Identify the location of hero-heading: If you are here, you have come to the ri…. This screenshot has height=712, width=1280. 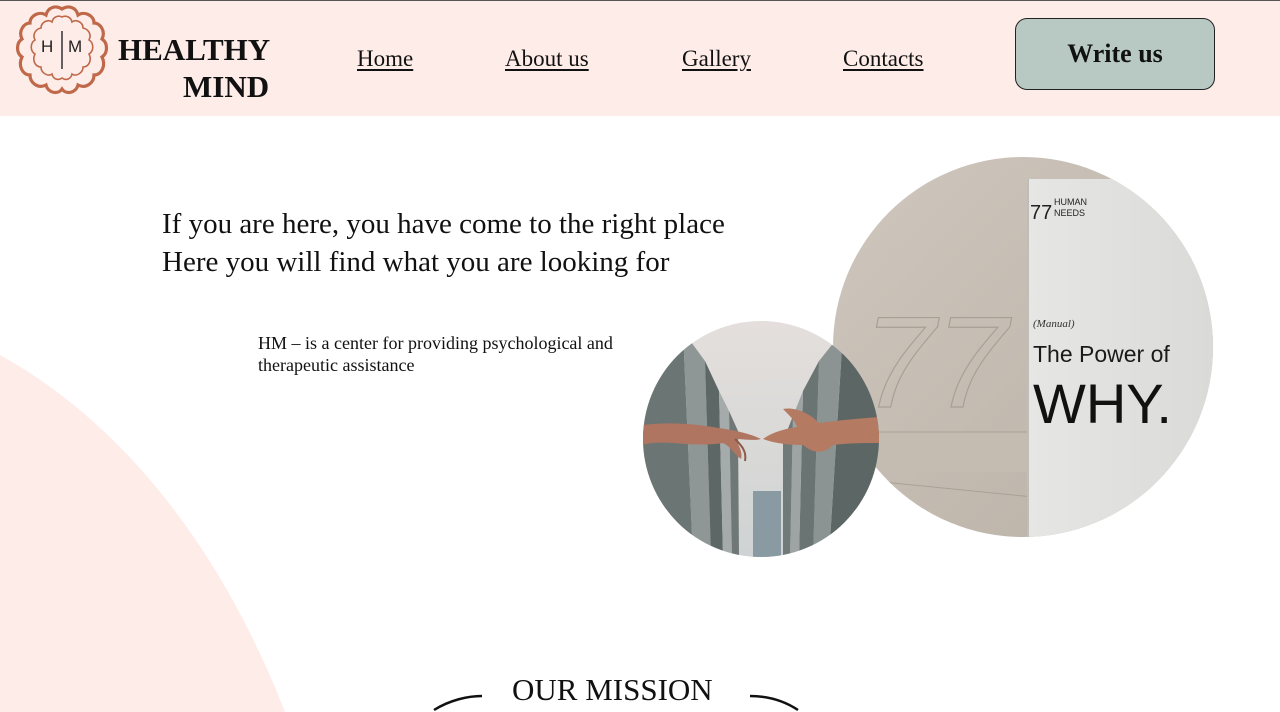
(443, 243).